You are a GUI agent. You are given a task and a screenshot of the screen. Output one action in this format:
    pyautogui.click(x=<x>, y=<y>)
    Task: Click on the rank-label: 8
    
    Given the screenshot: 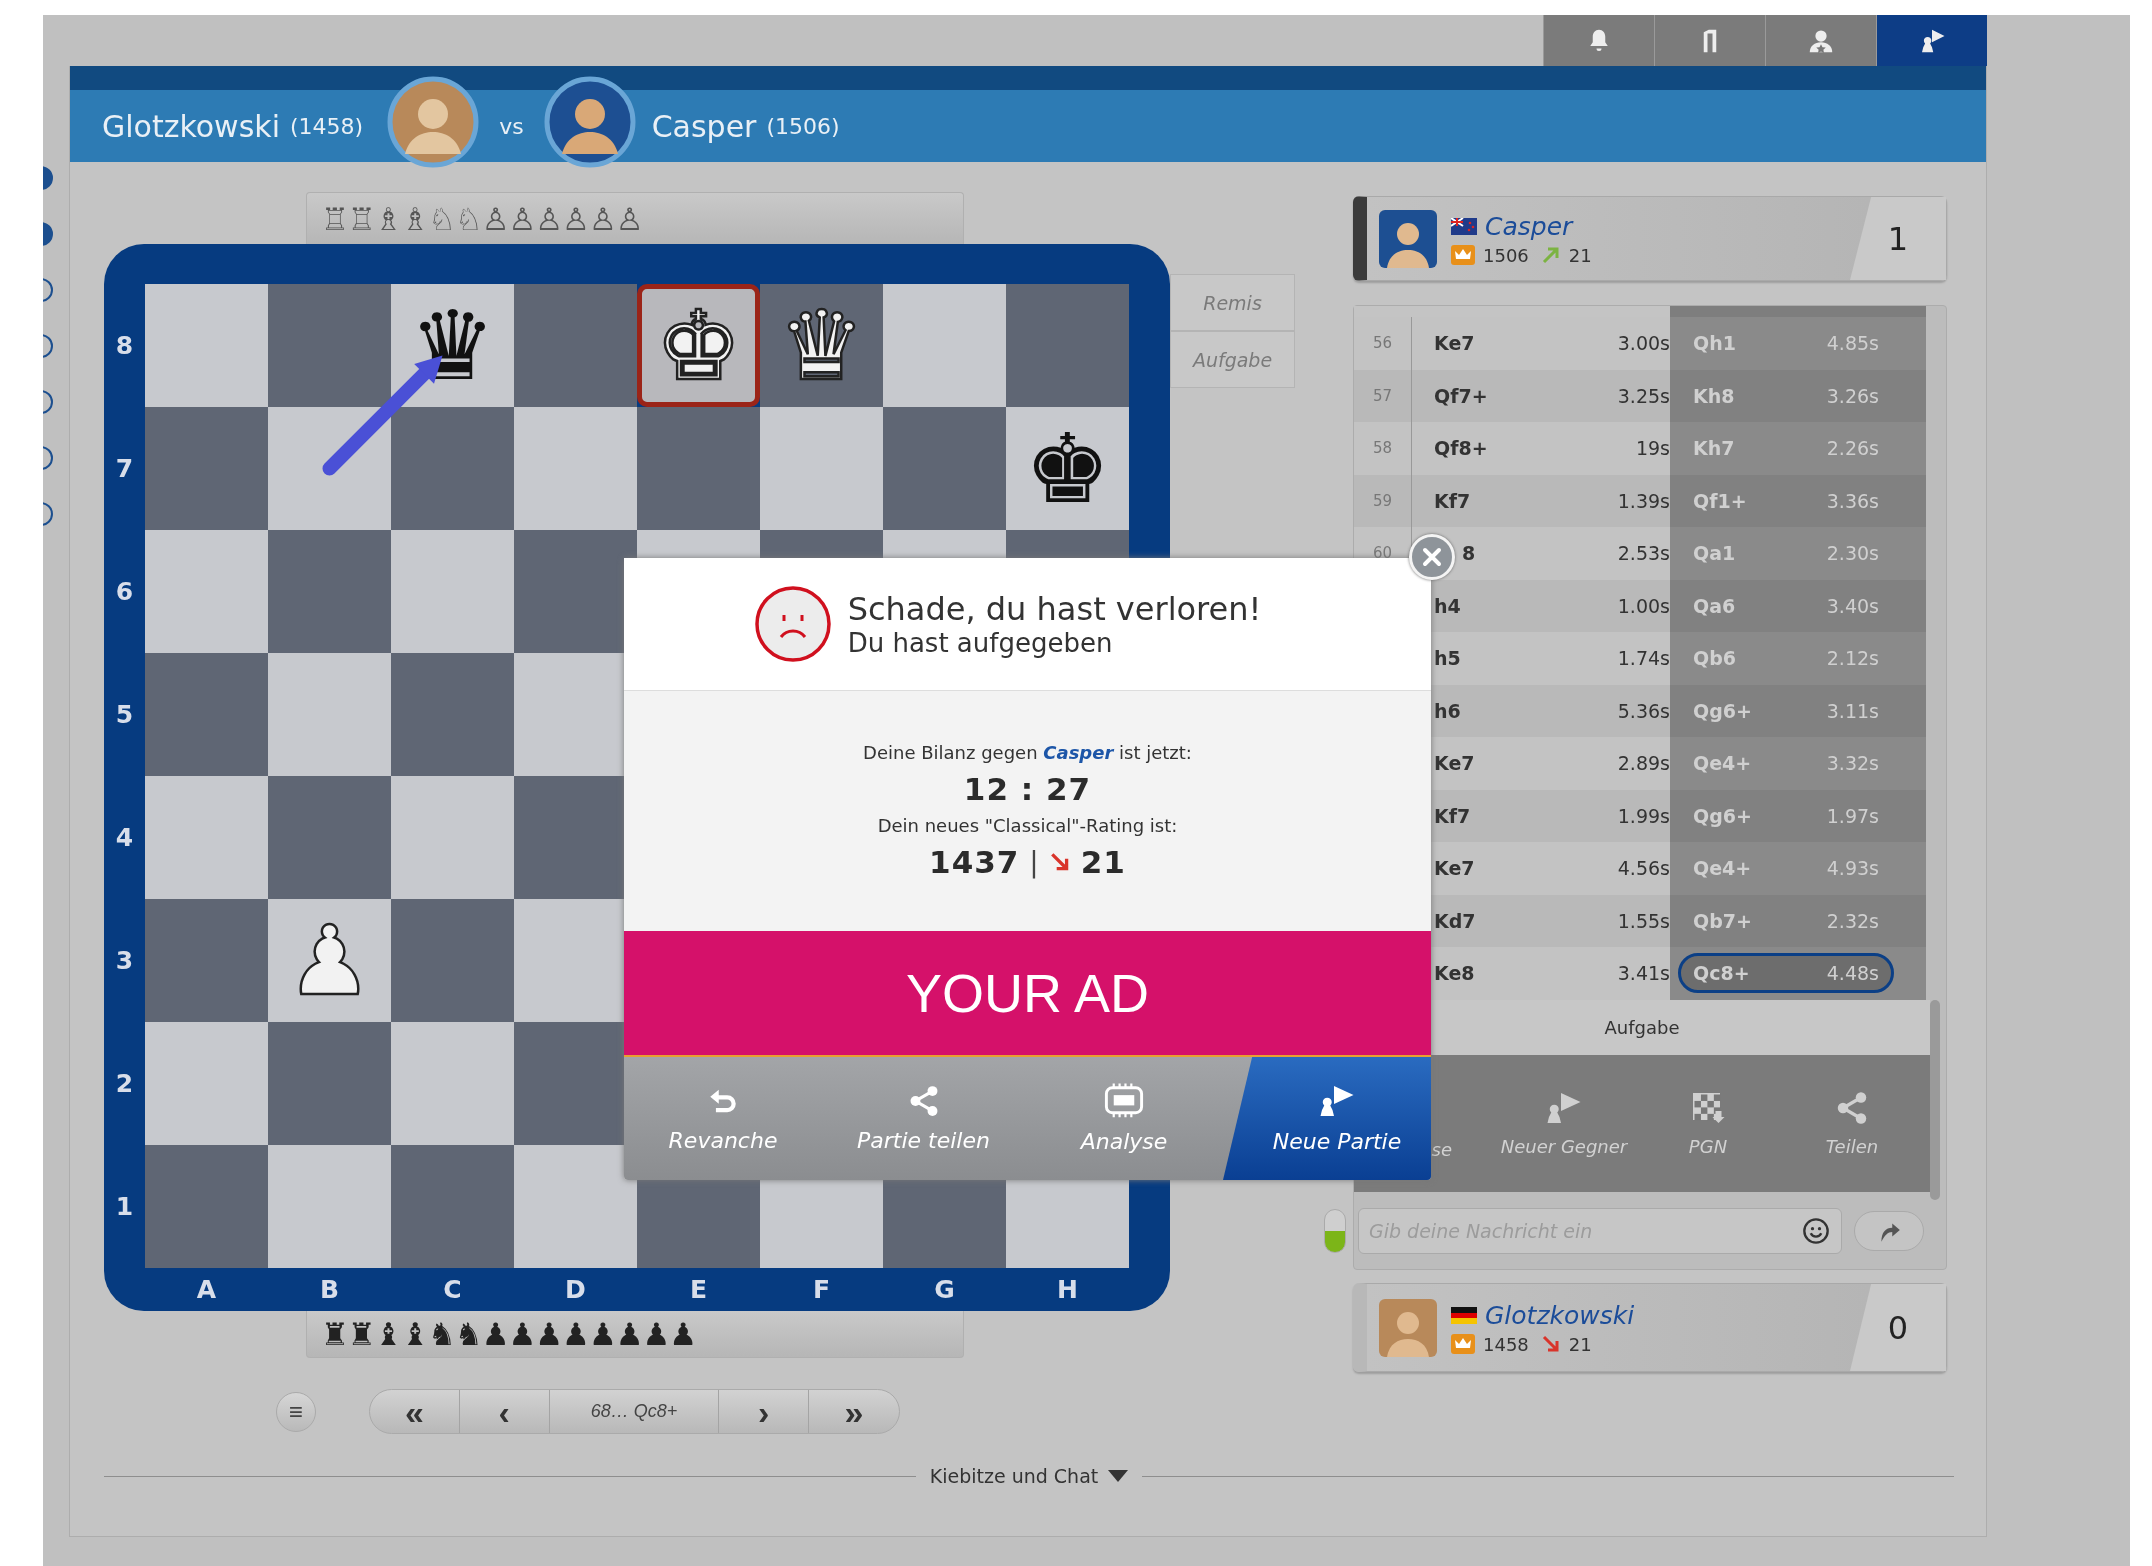 What is the action you would take?
    pyautogui.click(x=124, y=346)
    